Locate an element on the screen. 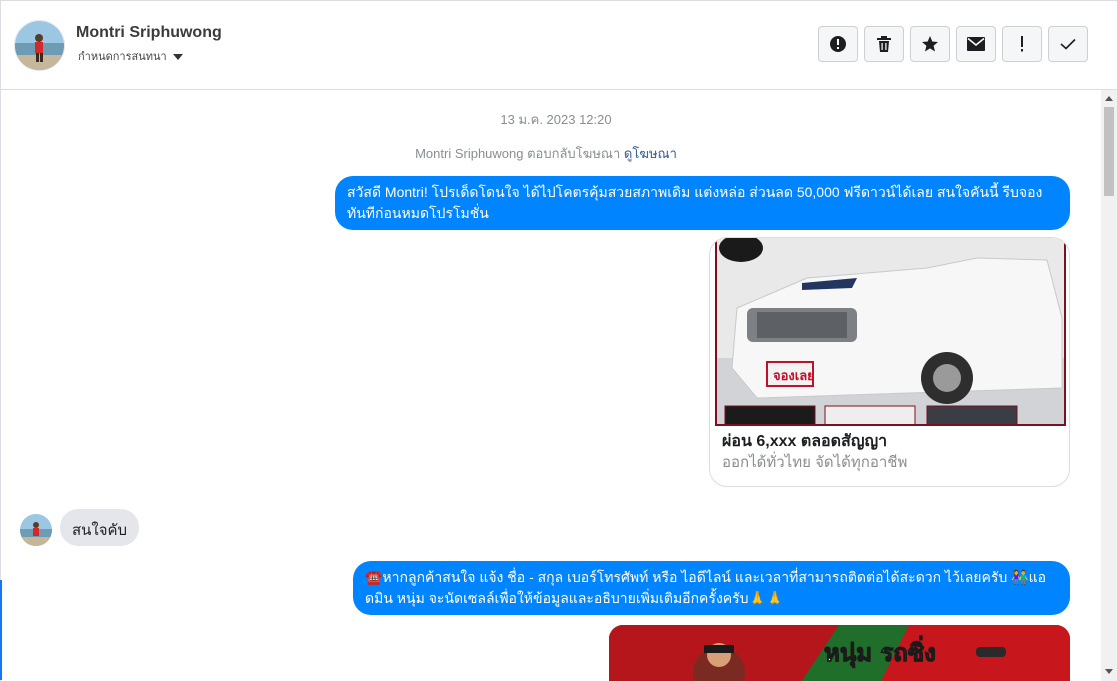 Image resolution: width=1117 pixels, height=681 pixels. assign-conversation-dropdown: กำหนดการสนทนา is located at coordinates (130, 56).